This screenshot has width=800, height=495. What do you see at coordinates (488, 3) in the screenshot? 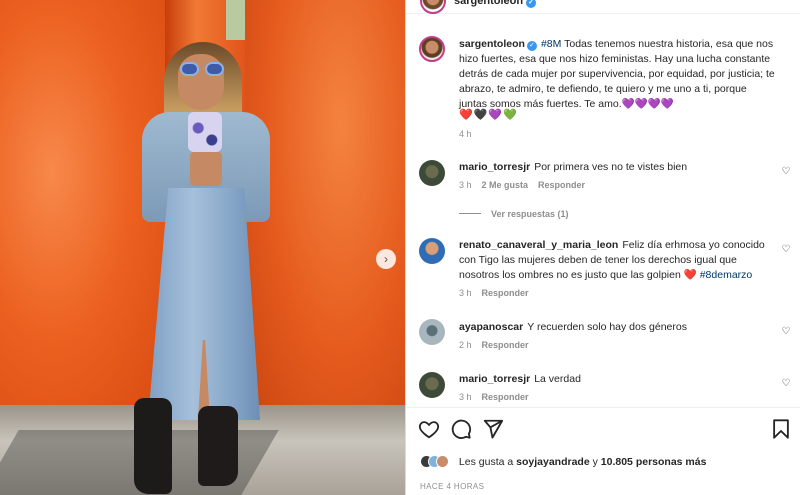
I see `author-username-text: sargentoleon` at bounding box center [488, 3].